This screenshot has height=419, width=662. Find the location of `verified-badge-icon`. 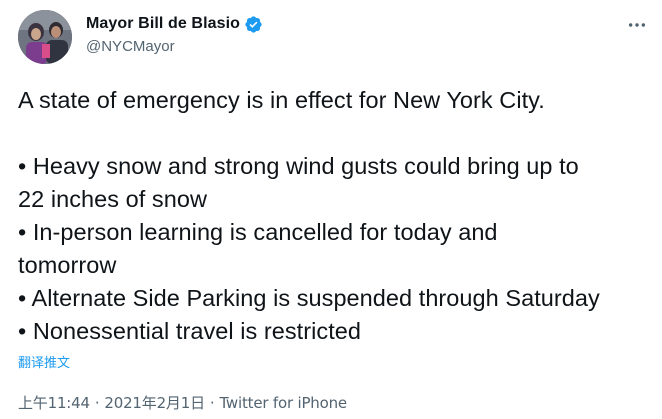

verified-badge-icon is located at coordinates (253, 24).